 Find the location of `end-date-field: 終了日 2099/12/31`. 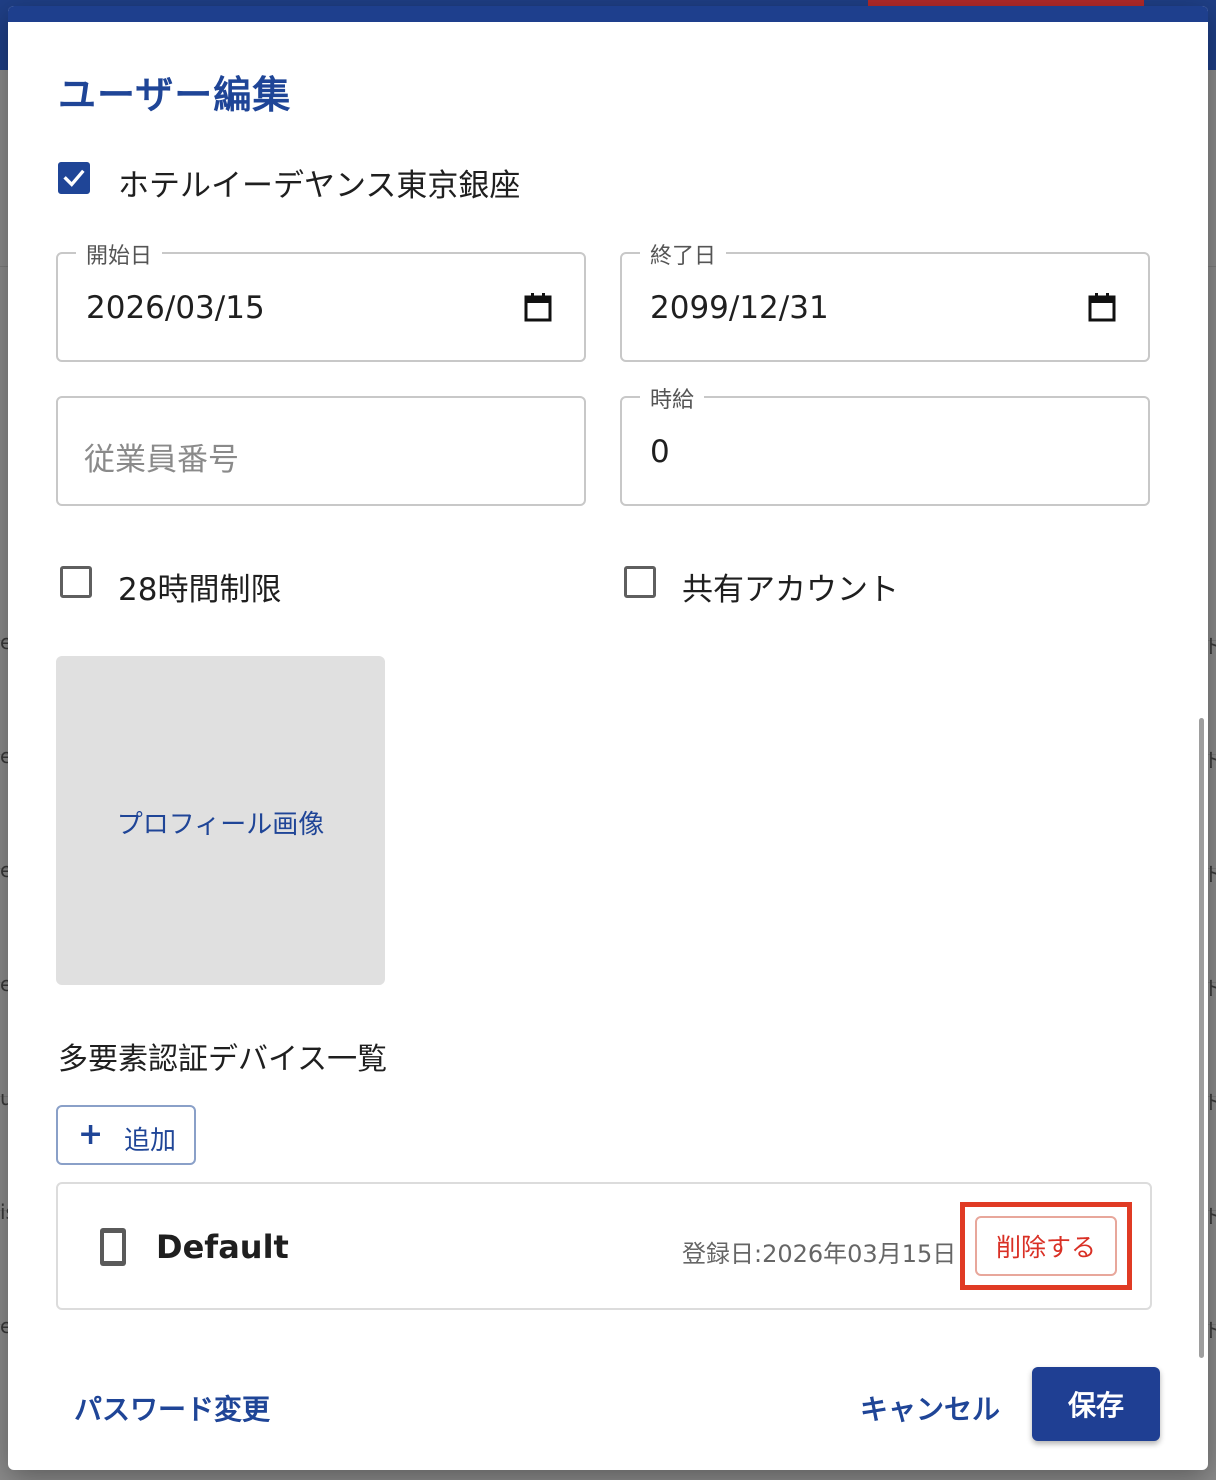

end-date-field: 終了日 2099/12/31 is located at coordinates (885, 300).